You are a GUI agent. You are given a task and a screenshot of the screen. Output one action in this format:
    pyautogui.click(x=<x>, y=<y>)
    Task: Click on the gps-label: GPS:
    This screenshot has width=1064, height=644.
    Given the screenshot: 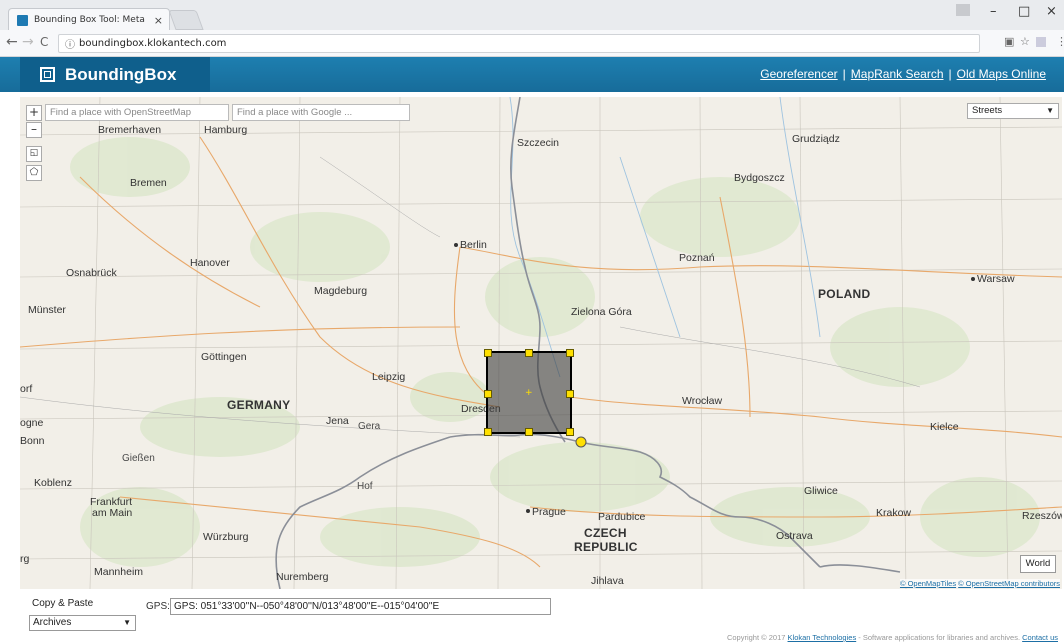 What is the action you would take?
    pyautogui.click(x=158, y=606)
    